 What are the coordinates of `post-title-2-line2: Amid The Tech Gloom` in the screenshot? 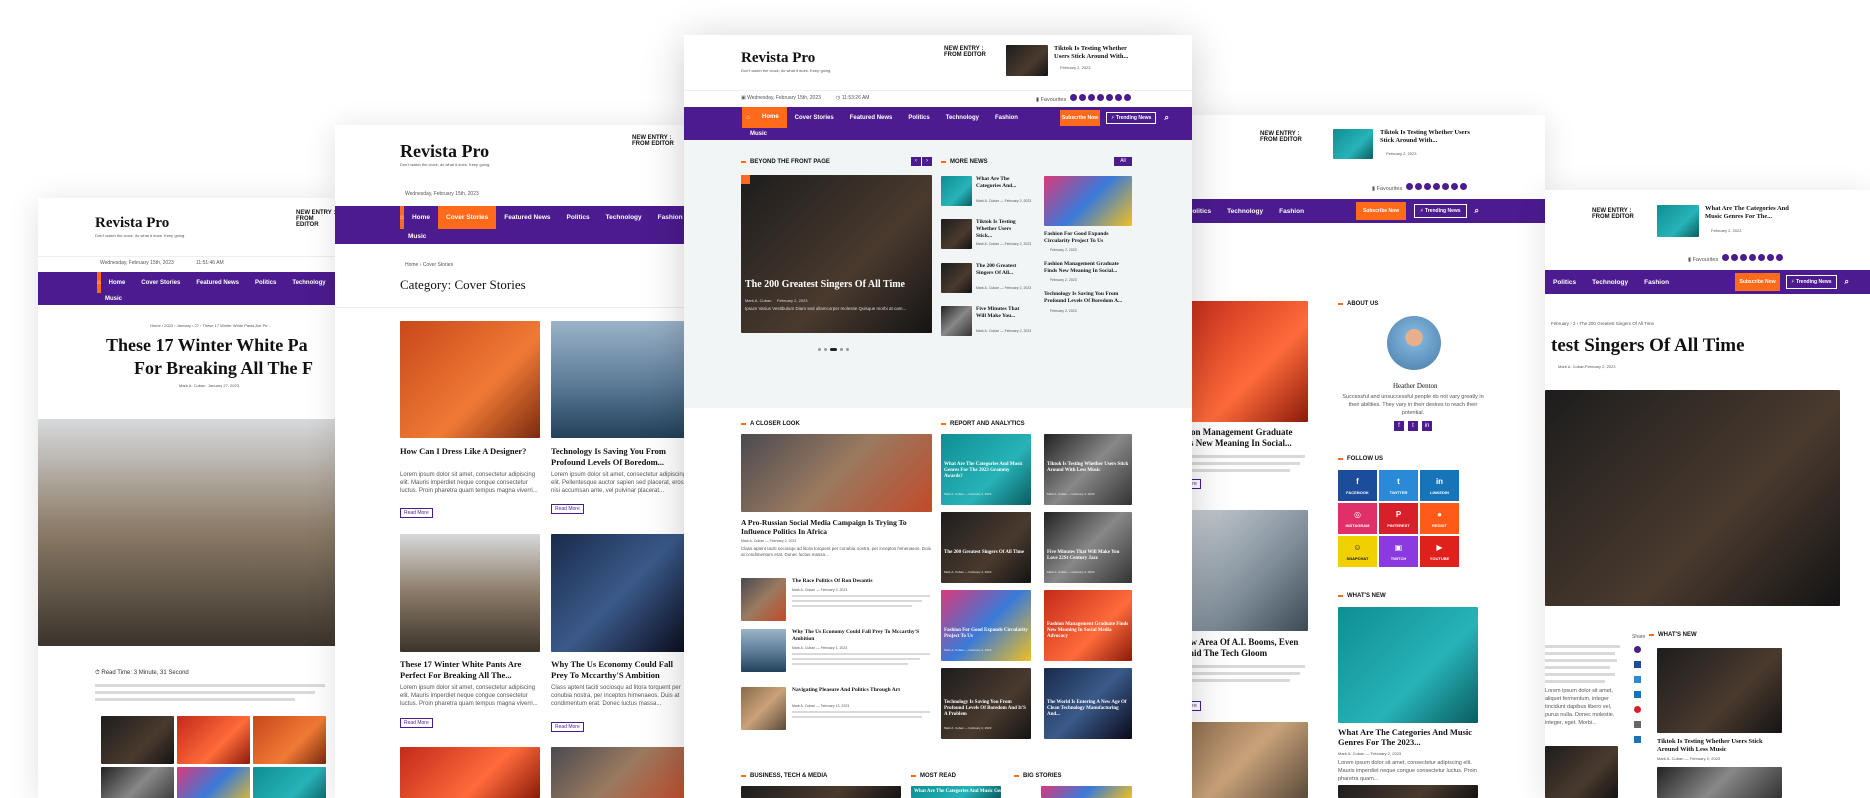 It's located at (1223, 653).